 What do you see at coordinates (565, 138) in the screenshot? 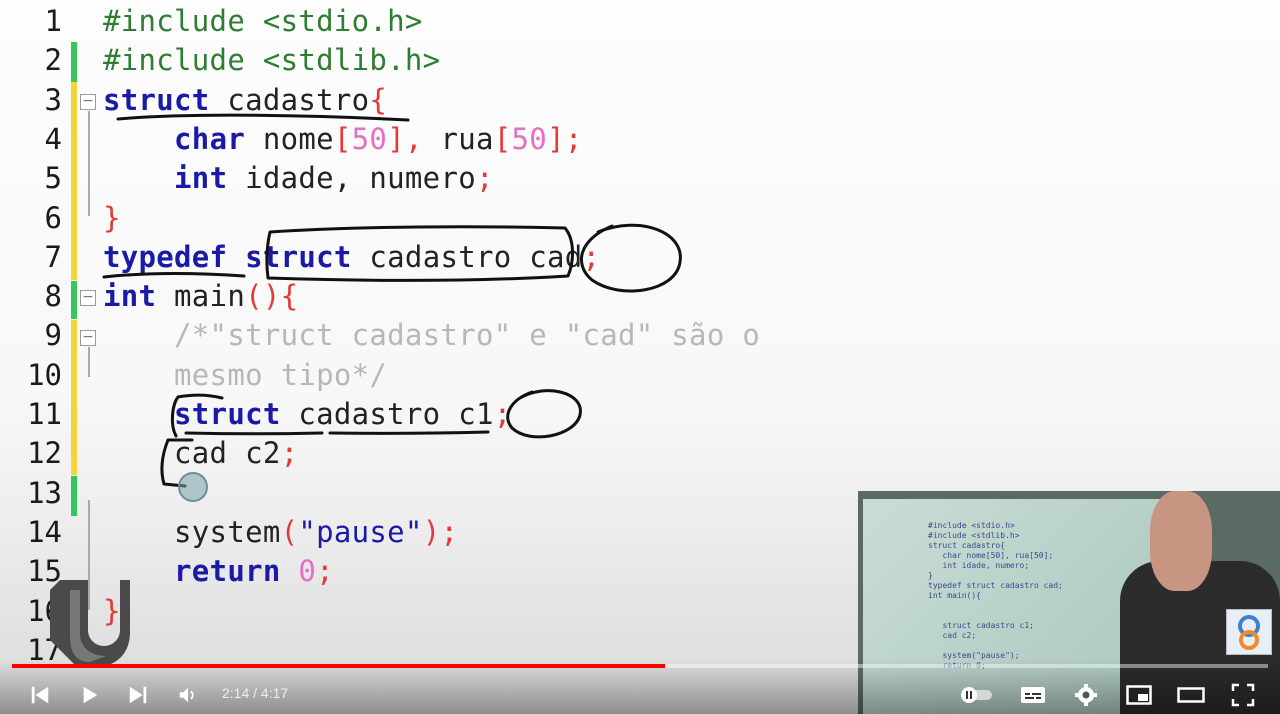
I see `code-token: ];` at bounding box center [565, 138].